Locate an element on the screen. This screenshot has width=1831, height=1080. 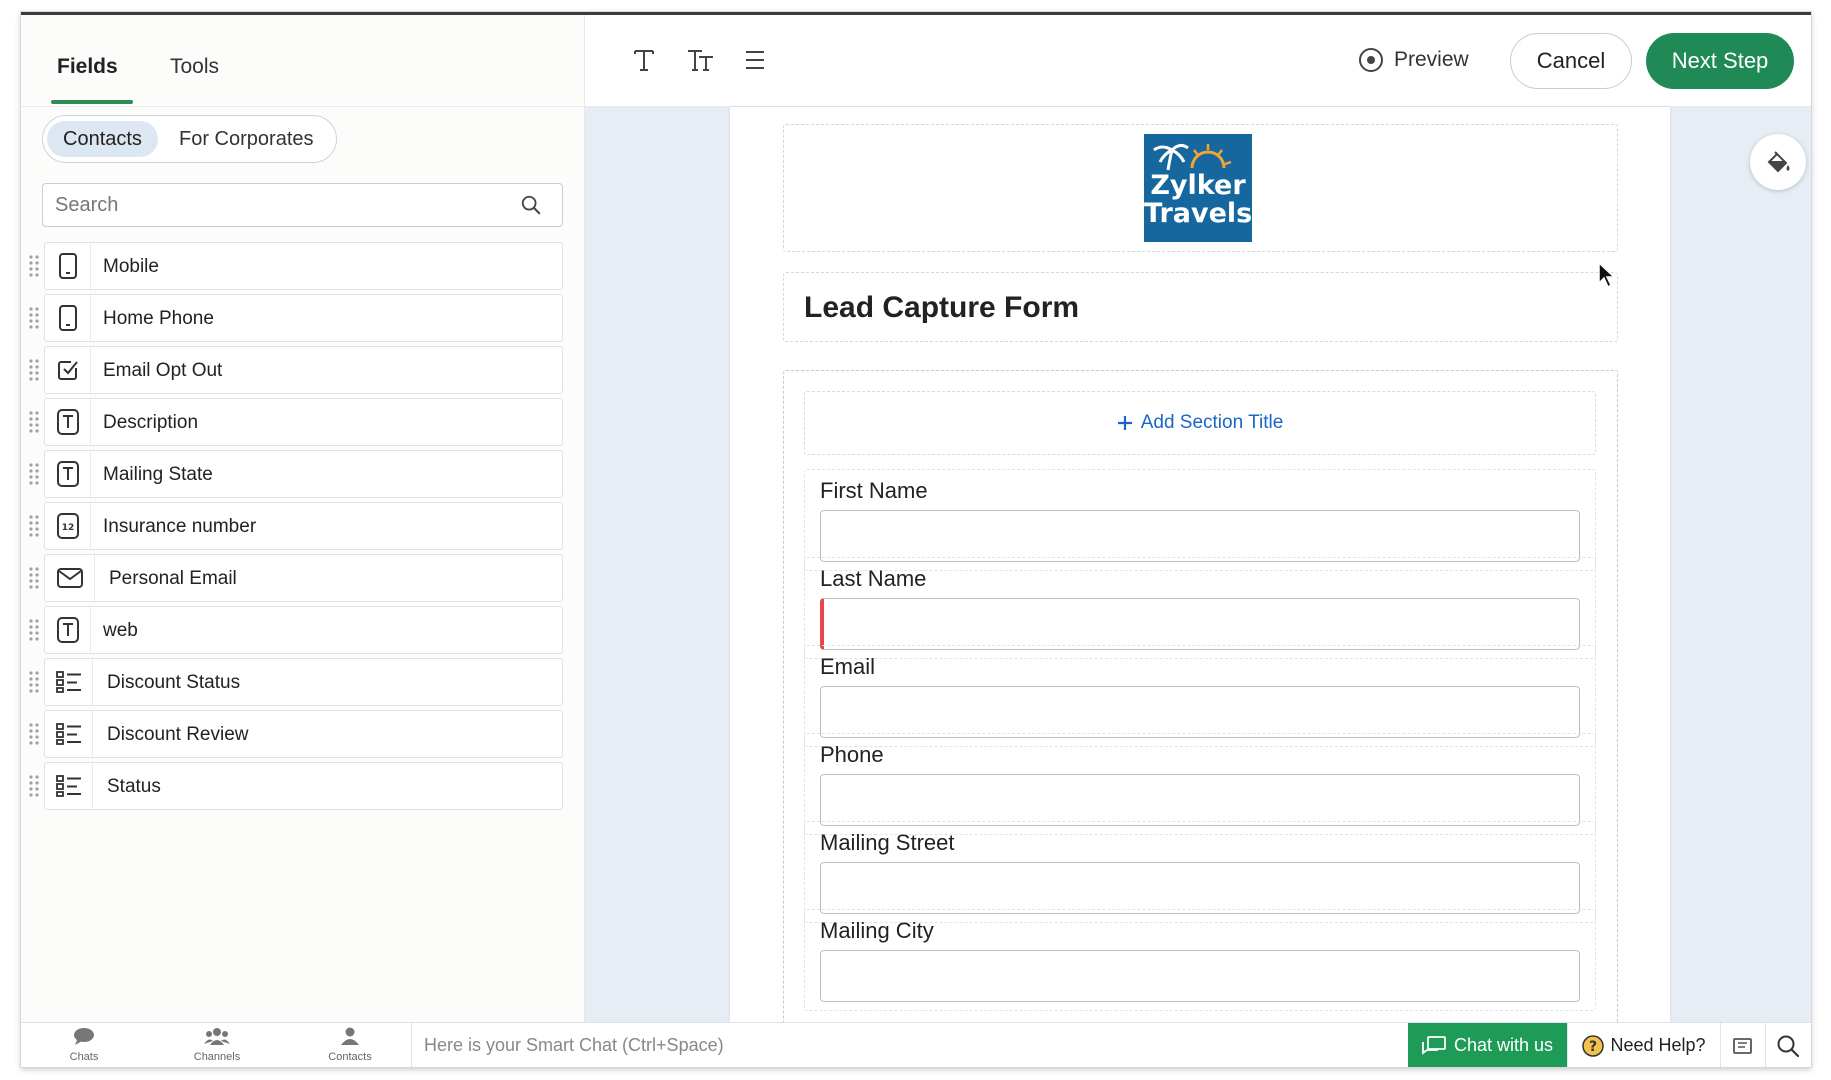
logo-line-1: Zylker is located at coordinates (1198, 185).